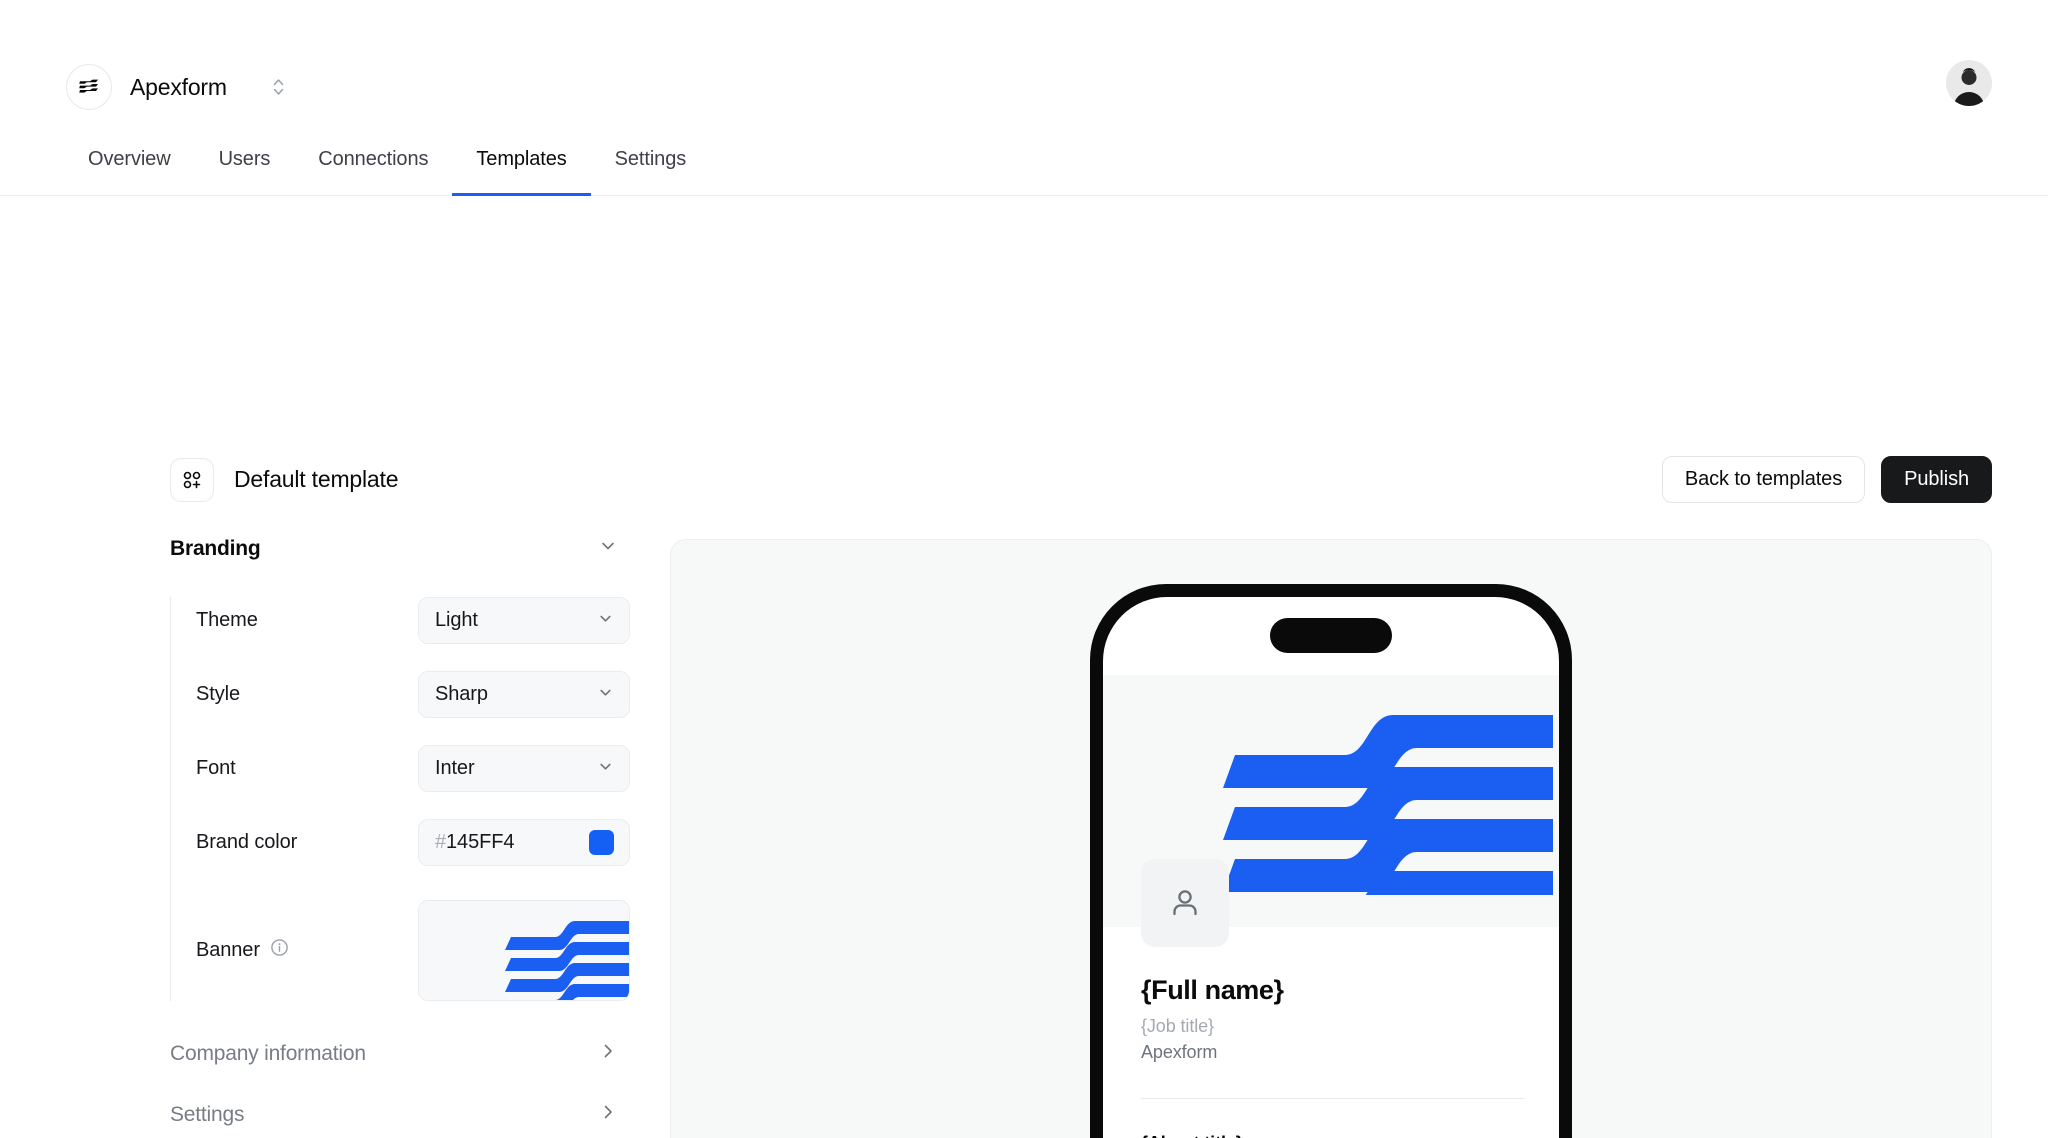 The width and height of the screenshot is (2048, 1138). I want to click on section-settings-label: Settings, so click(207, 1114).